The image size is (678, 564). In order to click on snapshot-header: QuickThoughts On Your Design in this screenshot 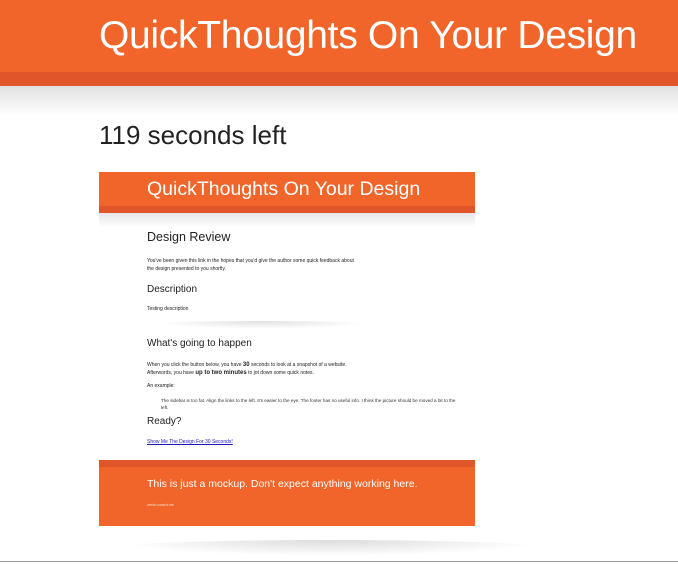, I will do `click(287, 189)`.